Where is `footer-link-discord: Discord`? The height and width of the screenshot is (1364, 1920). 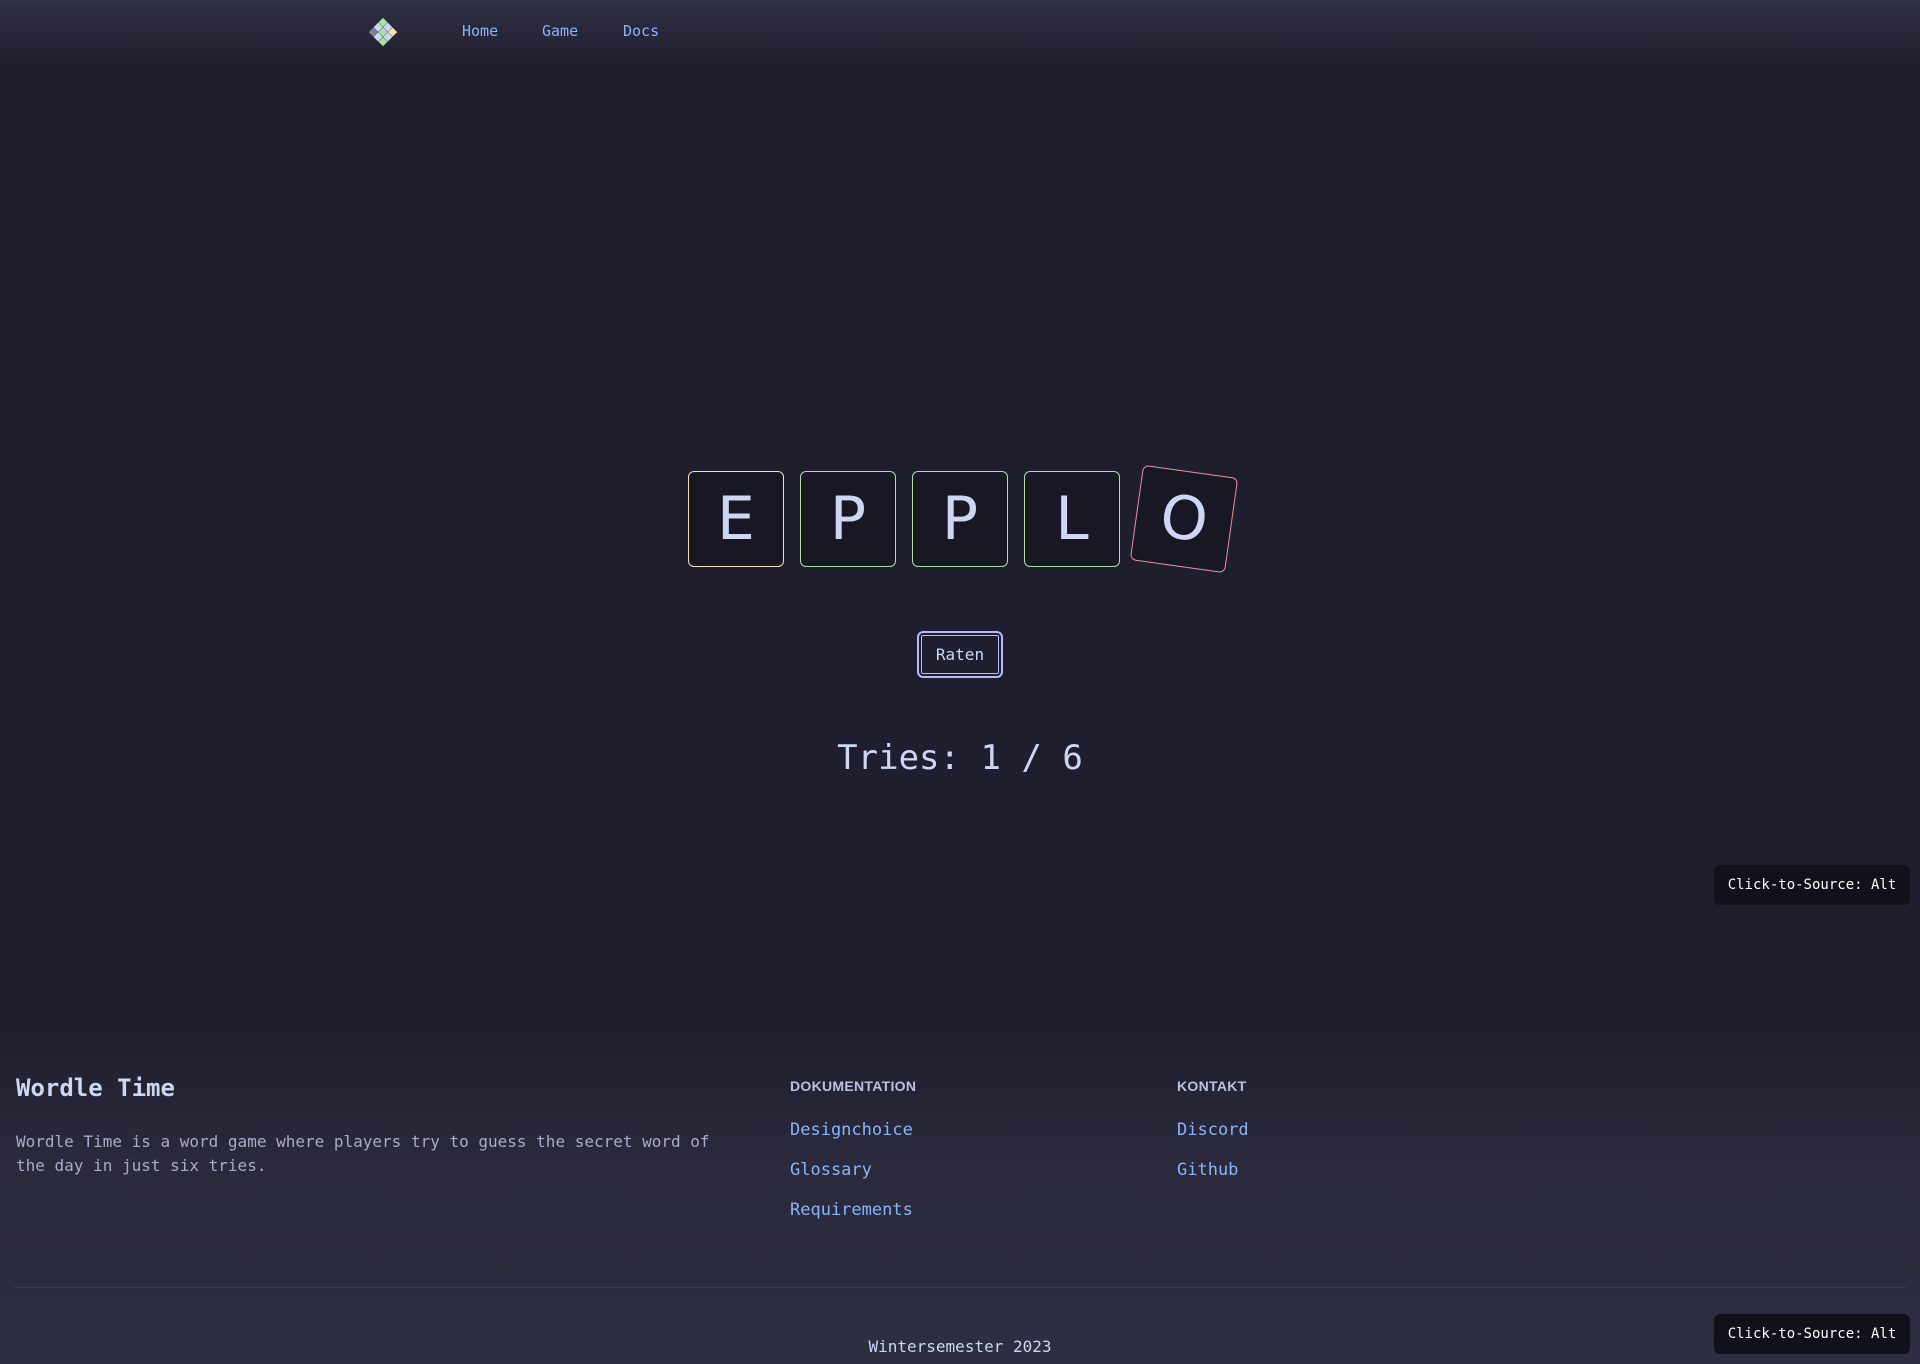 footer-link-discord: Discord is located at coordinates (1213, 1130).